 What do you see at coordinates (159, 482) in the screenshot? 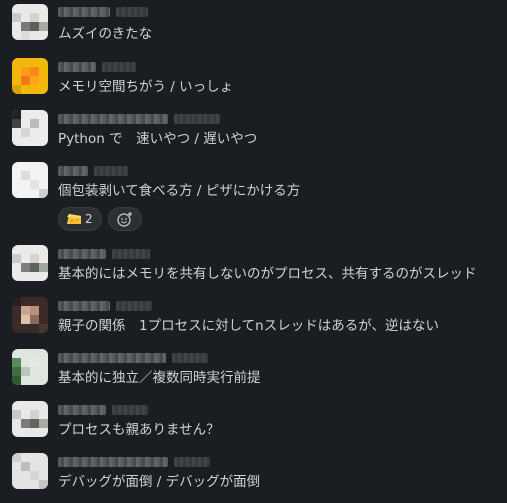
I see `message-text: デバッグが面倒 / デバッグが面倒` at bounding box center [159, 482].